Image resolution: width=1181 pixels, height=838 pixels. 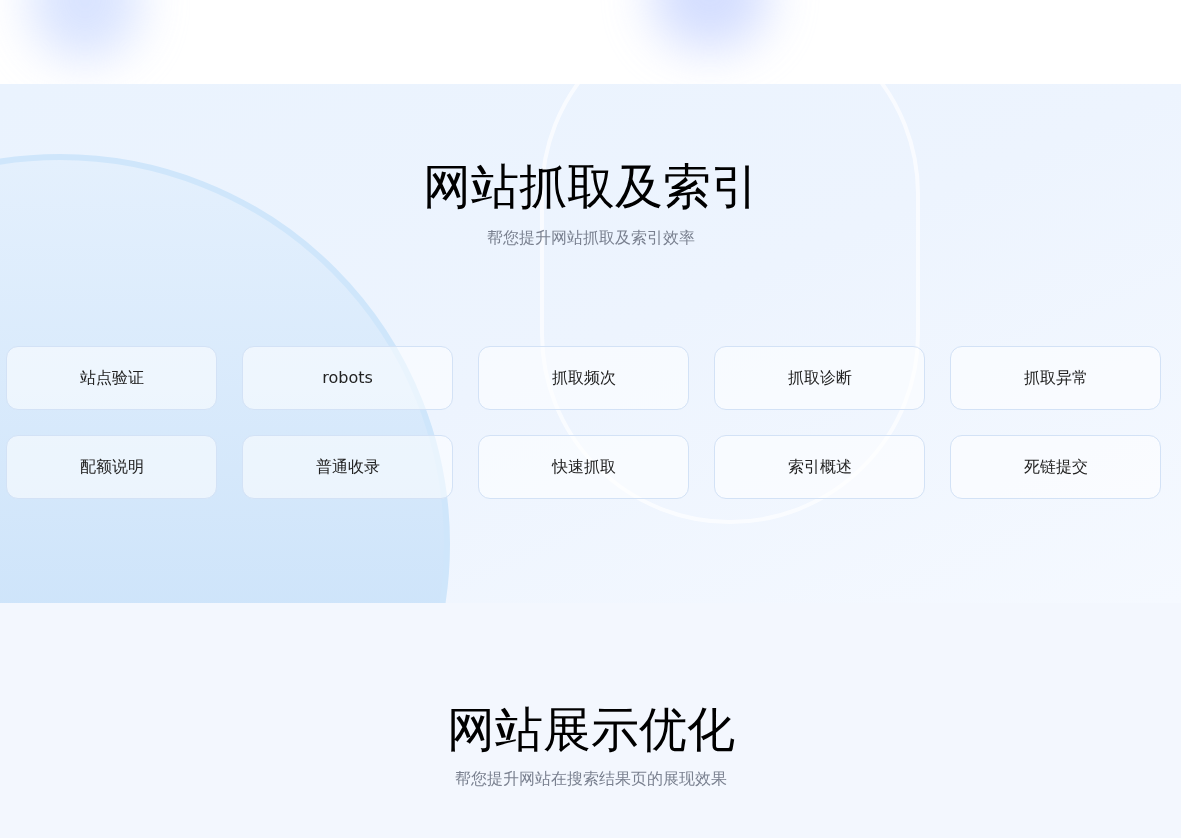 I want to click on tool-button: robots, so click(x=347, y=378).